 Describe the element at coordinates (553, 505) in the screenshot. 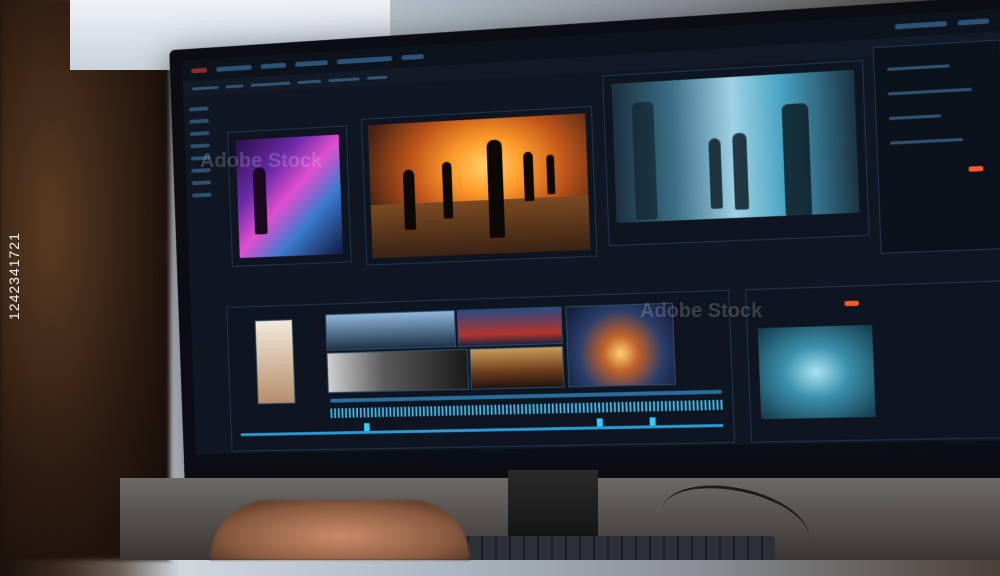

I see `monitor-stand` at that location.